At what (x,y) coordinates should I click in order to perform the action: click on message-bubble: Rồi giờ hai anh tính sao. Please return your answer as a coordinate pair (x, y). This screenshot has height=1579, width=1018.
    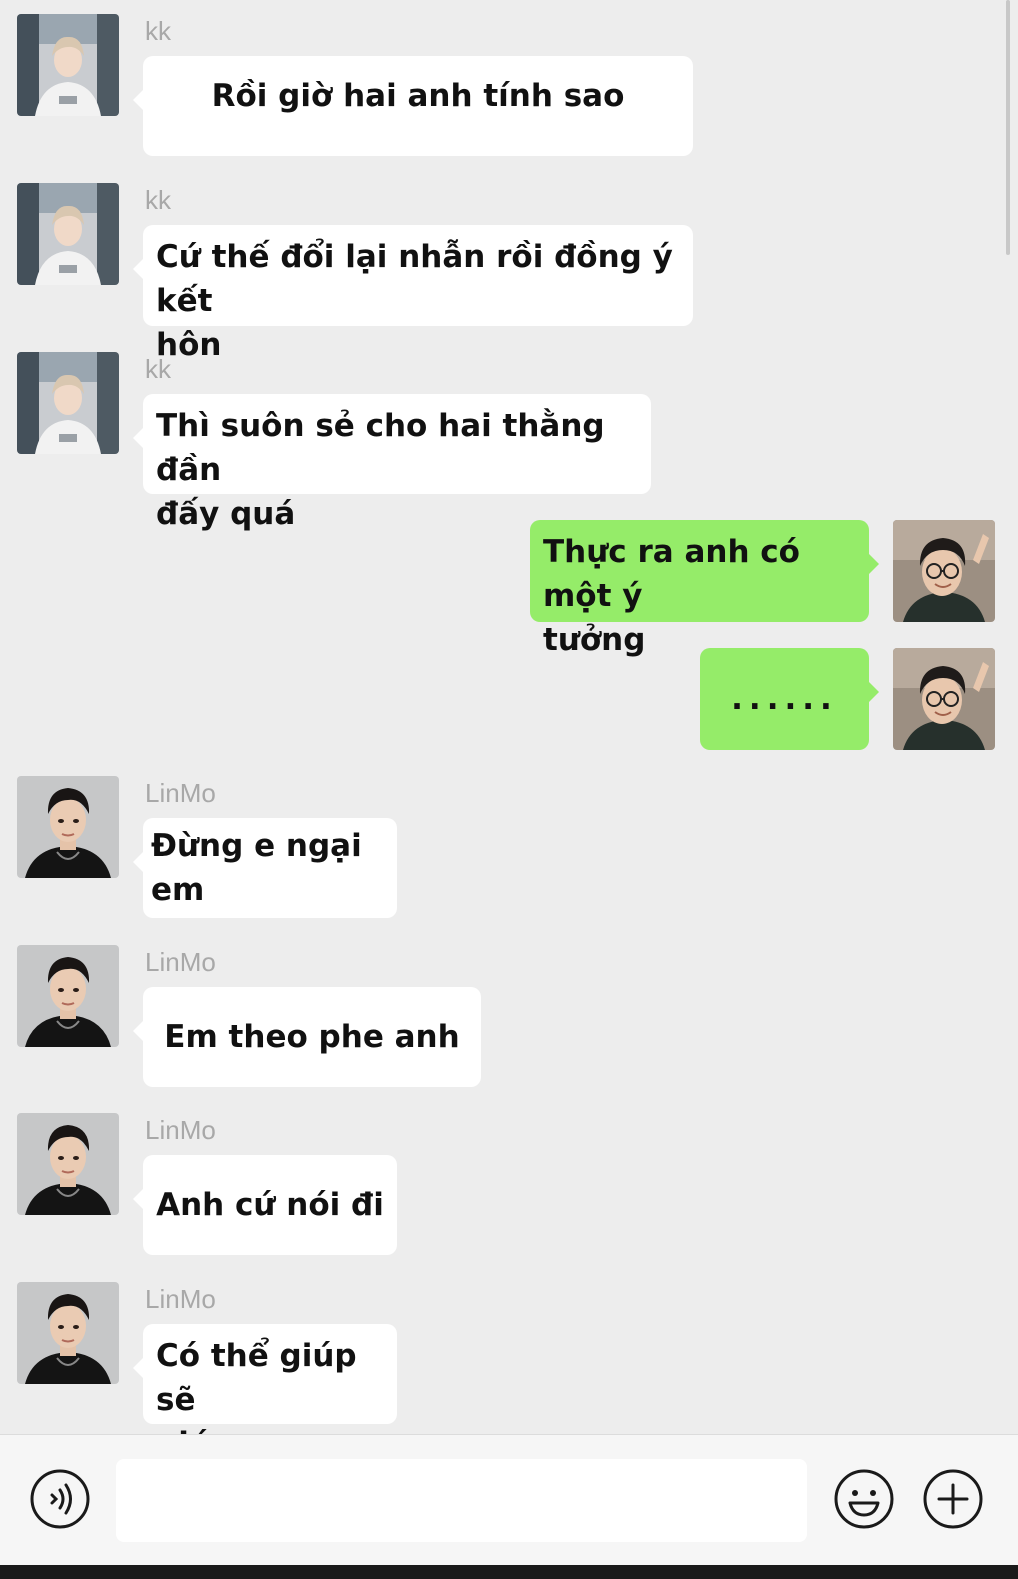
    Looking at the image, I should click on (413, 106).